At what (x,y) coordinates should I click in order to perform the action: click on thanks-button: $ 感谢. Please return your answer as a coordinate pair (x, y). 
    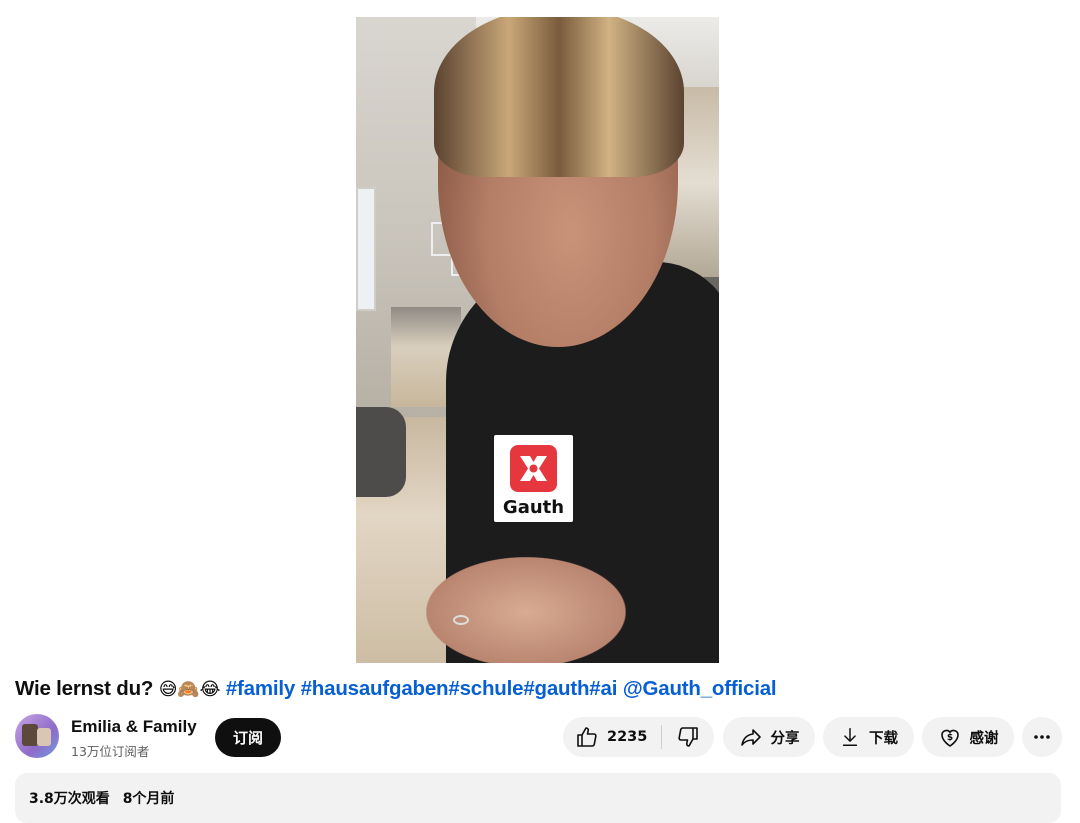
    Looking at the image, I should click on (968, 737).